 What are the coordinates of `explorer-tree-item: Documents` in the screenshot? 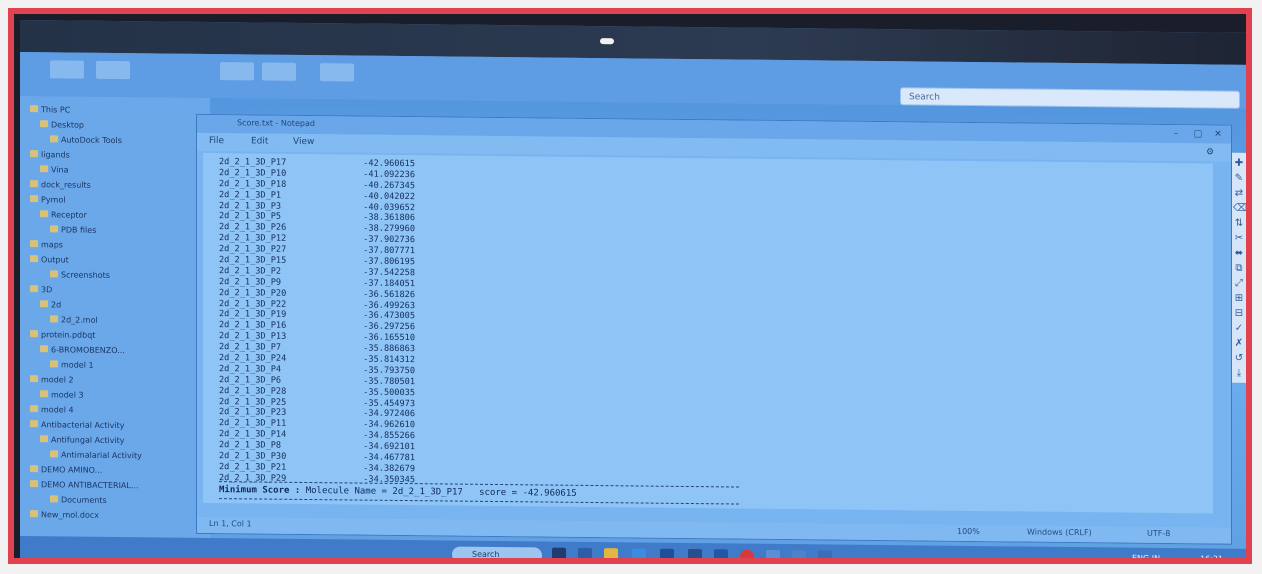 It's located at (78, 500).